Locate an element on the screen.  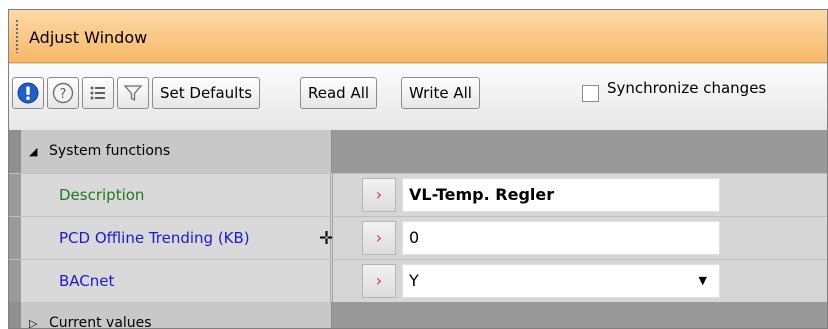
drag-grip-icon is located at coordinates (17, 36).